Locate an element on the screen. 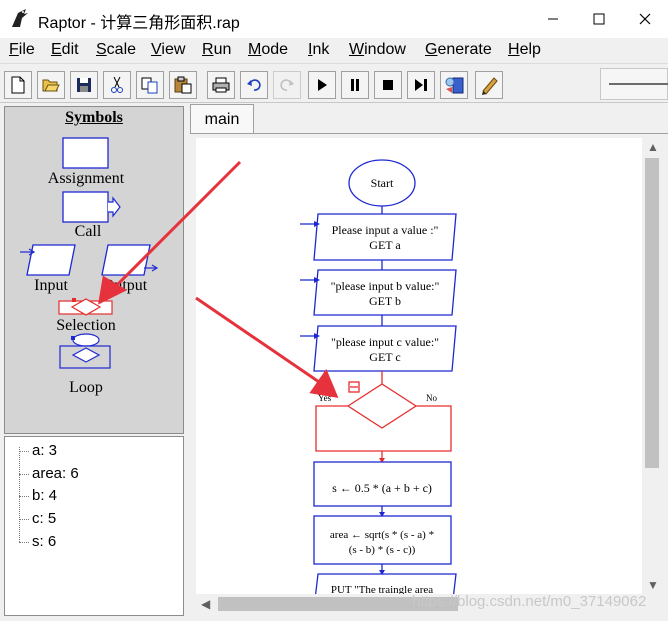 The image size is (668, 621). print-icon is located at coordinates (221, 85).